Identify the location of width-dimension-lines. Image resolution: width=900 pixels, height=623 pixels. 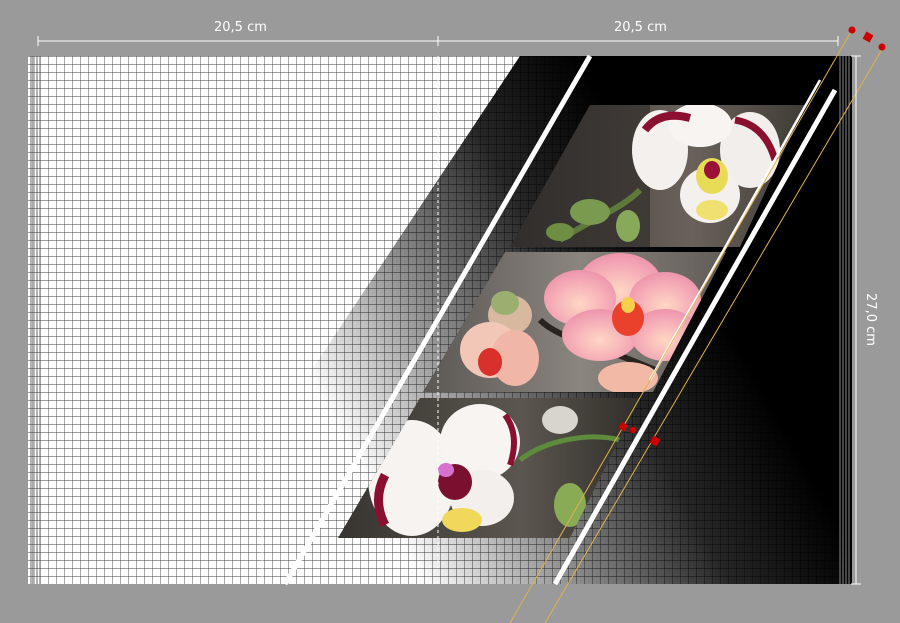
(438, 41).